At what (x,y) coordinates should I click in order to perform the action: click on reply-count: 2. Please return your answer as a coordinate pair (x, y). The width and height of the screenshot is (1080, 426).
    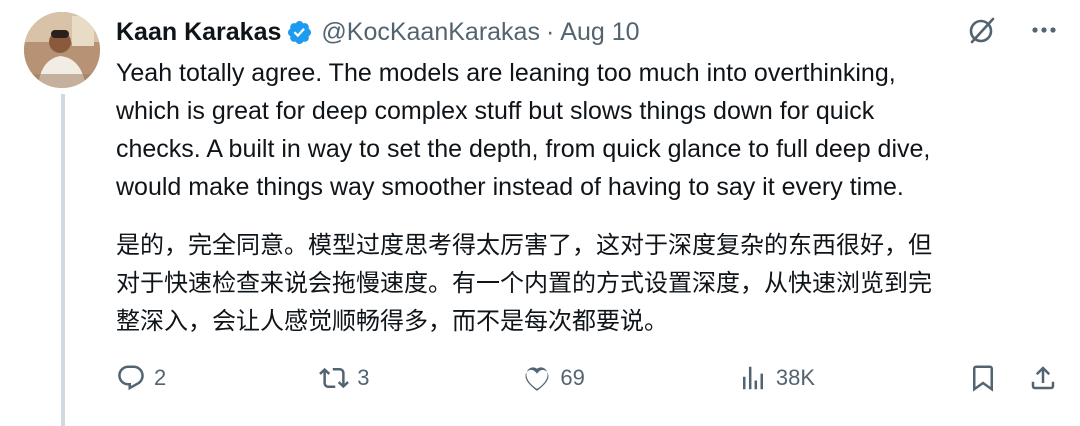
    Looking at the image, I should click on (160, 377).